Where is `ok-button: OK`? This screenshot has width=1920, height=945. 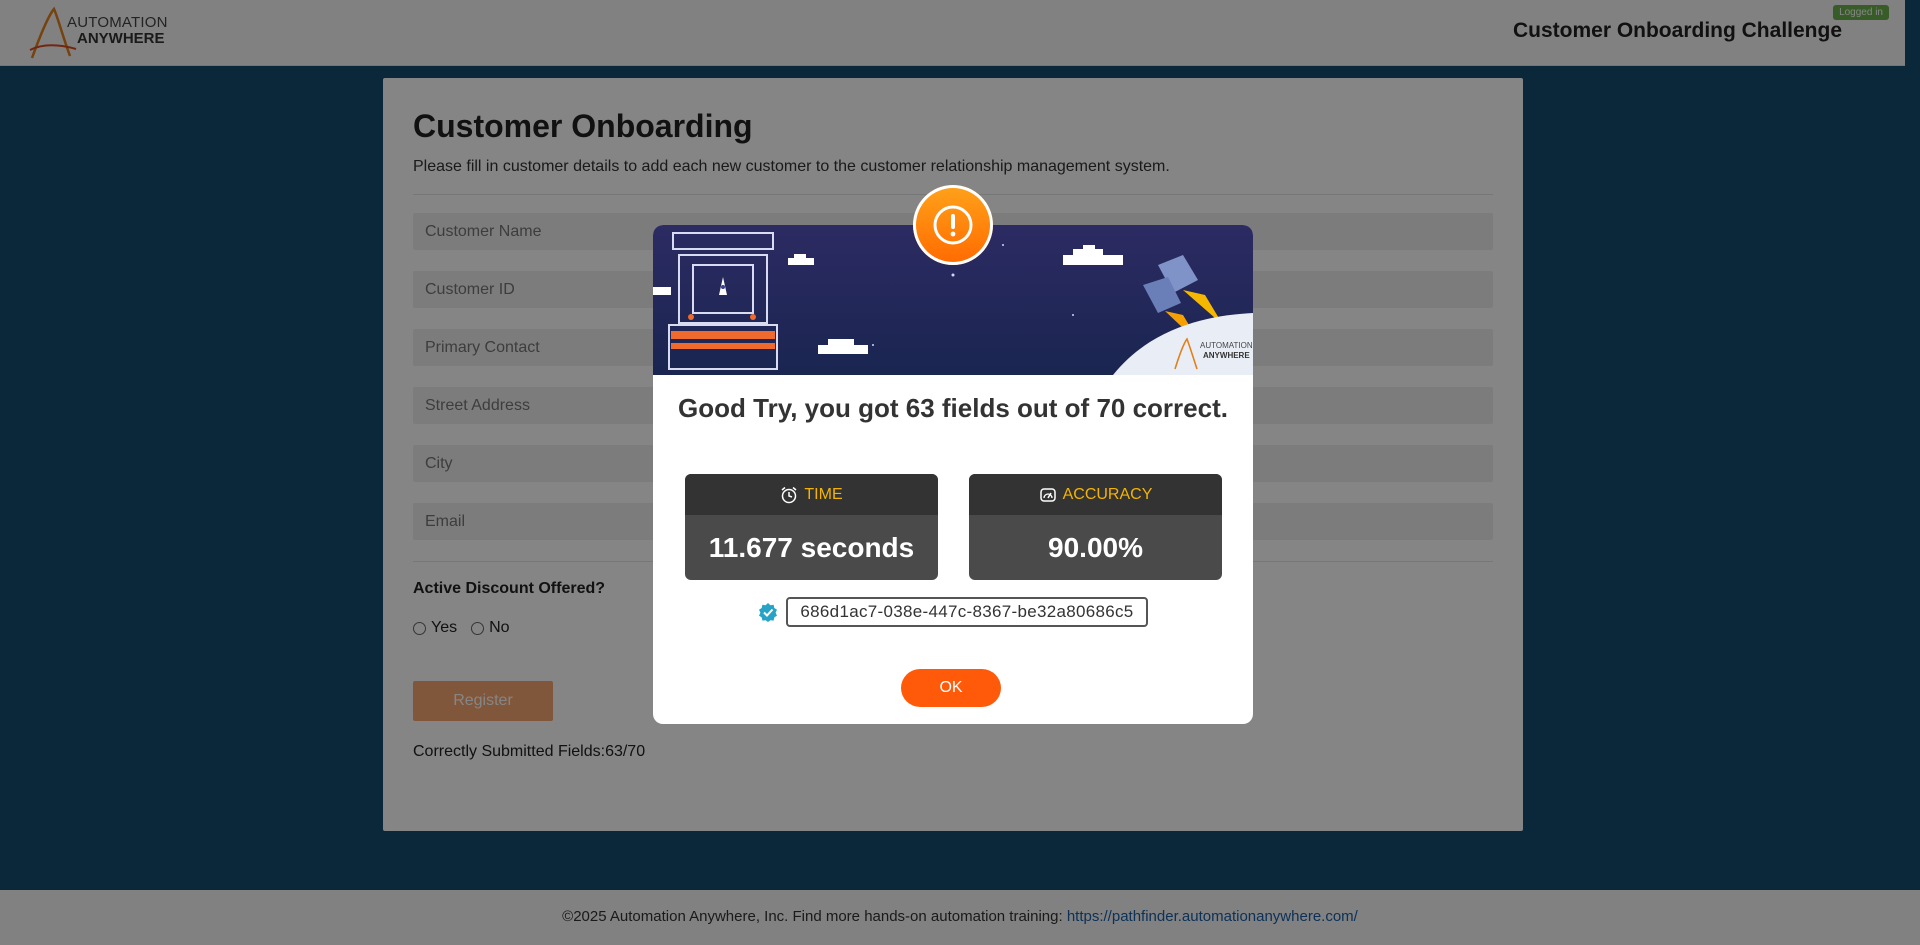
ok-button: OK is located at coordinates (951, 688).